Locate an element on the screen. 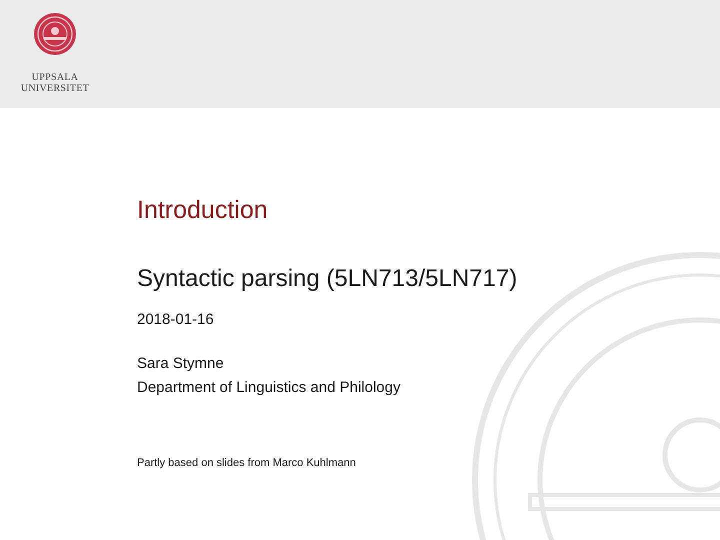 Image resolution: width=720 pixels, height=540 pixels. author-name: Sara Stymne is located at coordinates (180, 363).